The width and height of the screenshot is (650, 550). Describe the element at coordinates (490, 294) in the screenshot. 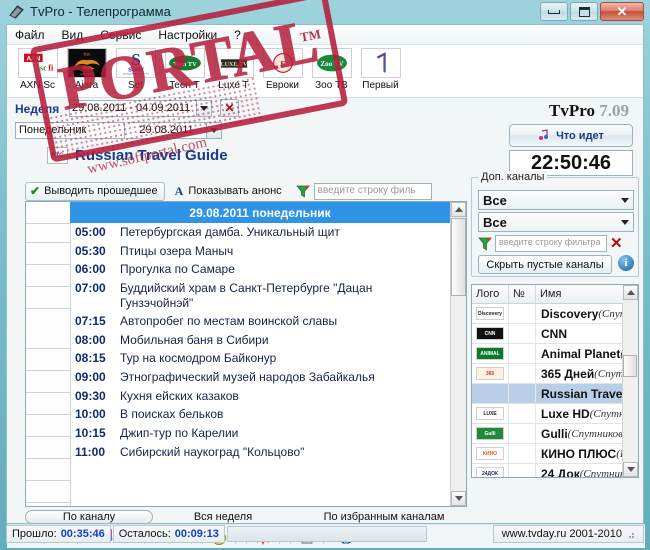

I see `column-header-logo: Лого` at that location.